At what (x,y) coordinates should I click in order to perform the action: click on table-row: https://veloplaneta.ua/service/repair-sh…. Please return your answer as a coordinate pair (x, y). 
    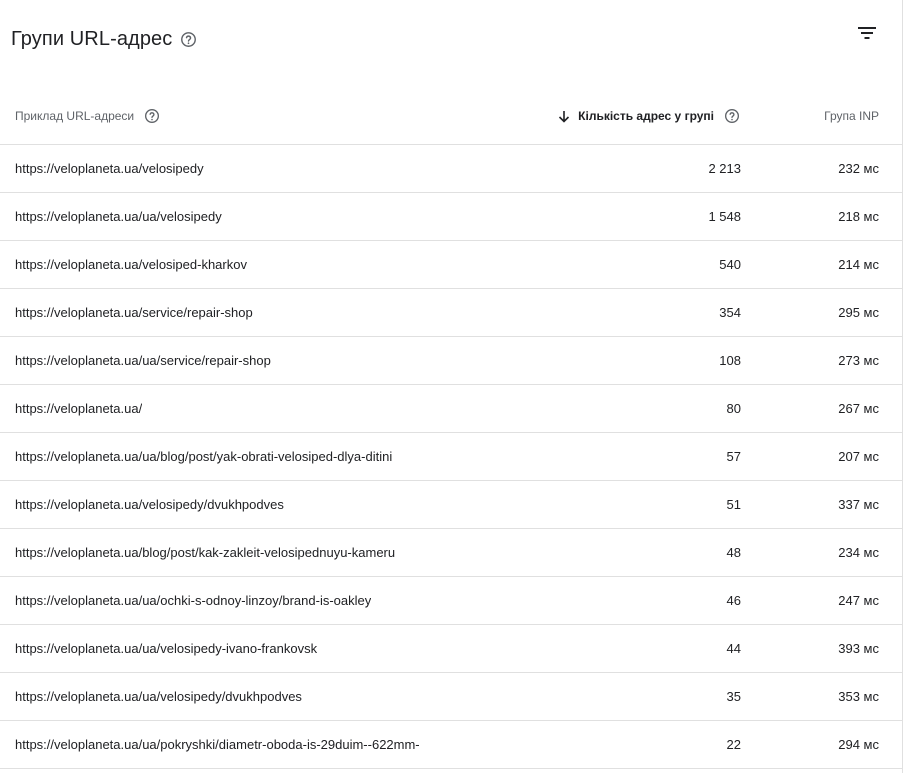
    Looking at the image, I should click on (451, 313).